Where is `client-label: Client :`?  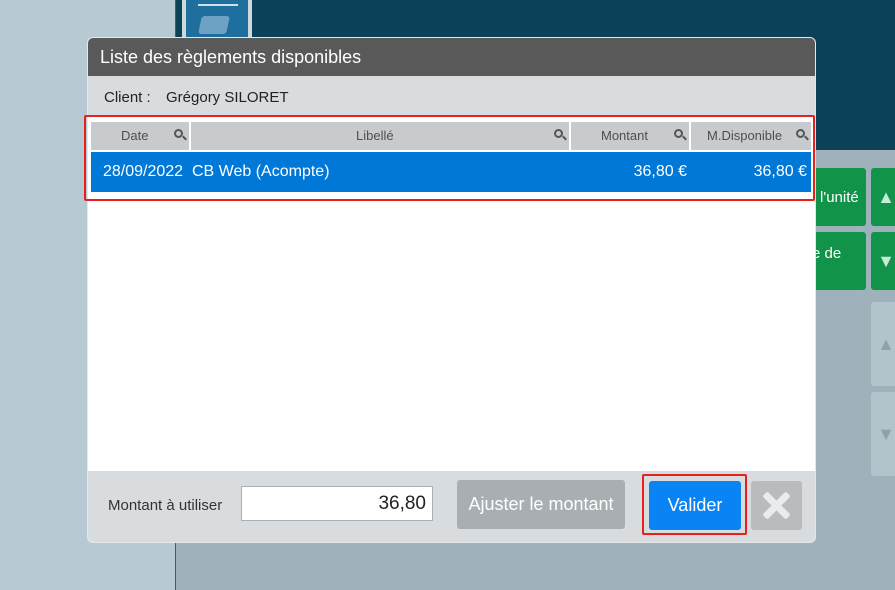
client-label: Client : is located at coordinates (127, 97).